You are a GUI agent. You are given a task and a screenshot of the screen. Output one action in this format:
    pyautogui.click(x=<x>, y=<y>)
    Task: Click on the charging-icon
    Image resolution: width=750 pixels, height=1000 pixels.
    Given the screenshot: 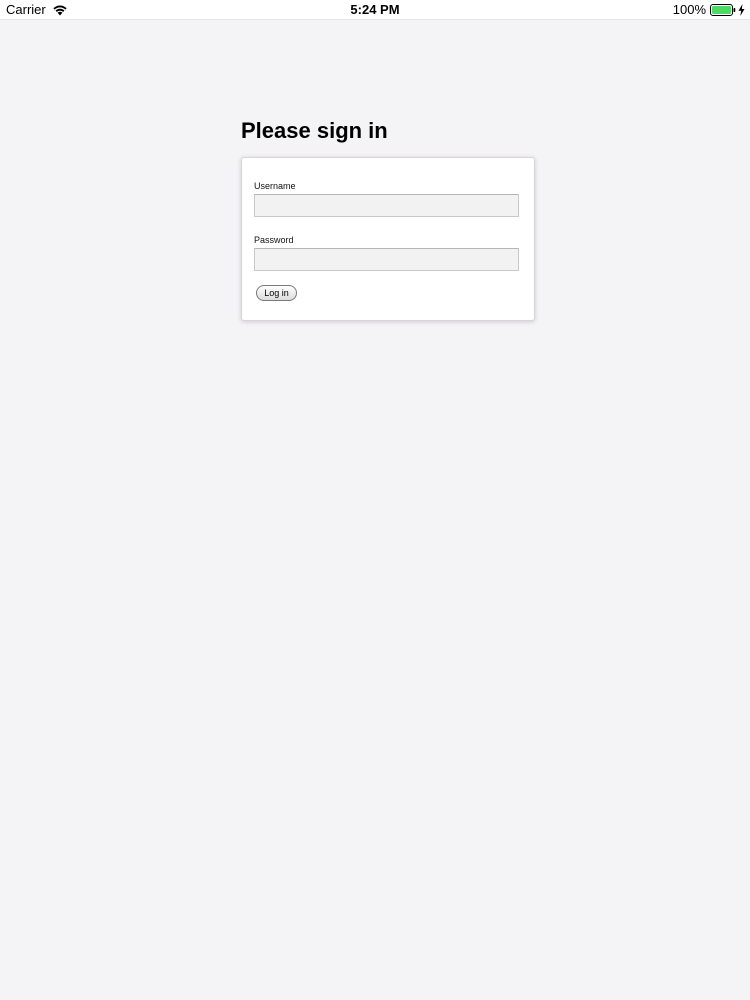 What is the action you would take?
    pyautogui.click(x=741, y=10)
    